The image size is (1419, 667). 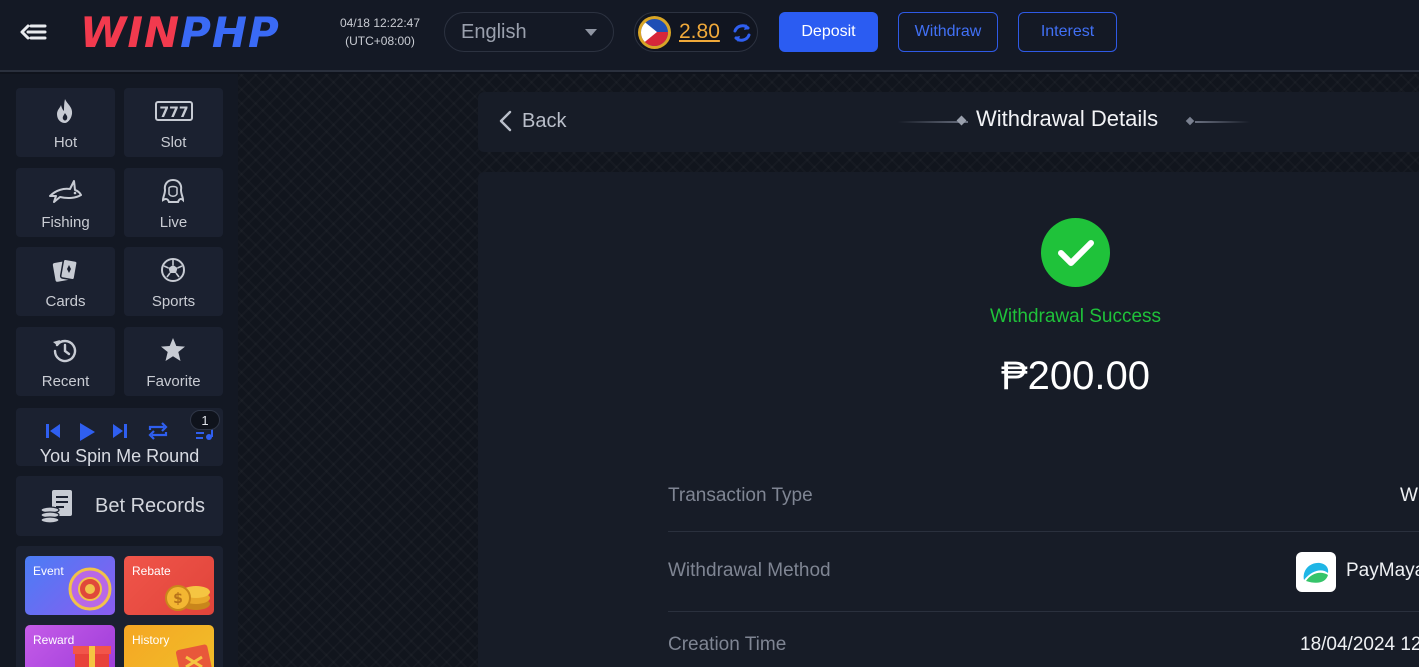 What do you see at coordinates (65, 111) in the screenshot?
I see `flame-icon` at bounding box center [65, 111].